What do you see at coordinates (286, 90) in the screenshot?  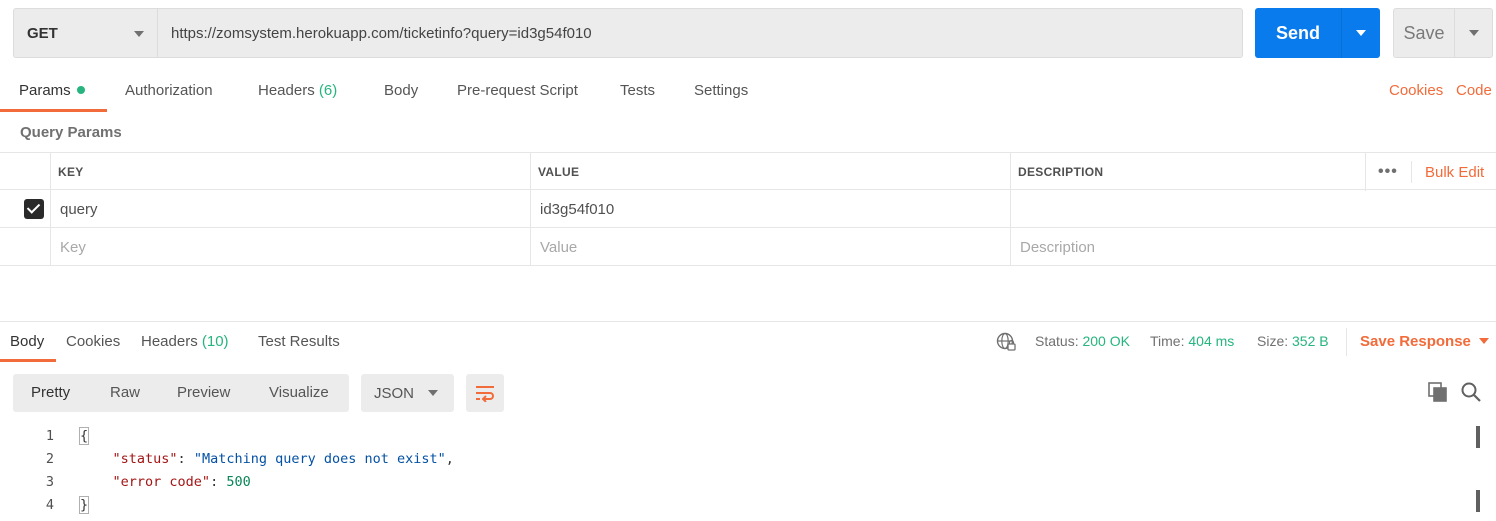 I see `tab-headers-label: Headers` at bounding box center [286, 90].